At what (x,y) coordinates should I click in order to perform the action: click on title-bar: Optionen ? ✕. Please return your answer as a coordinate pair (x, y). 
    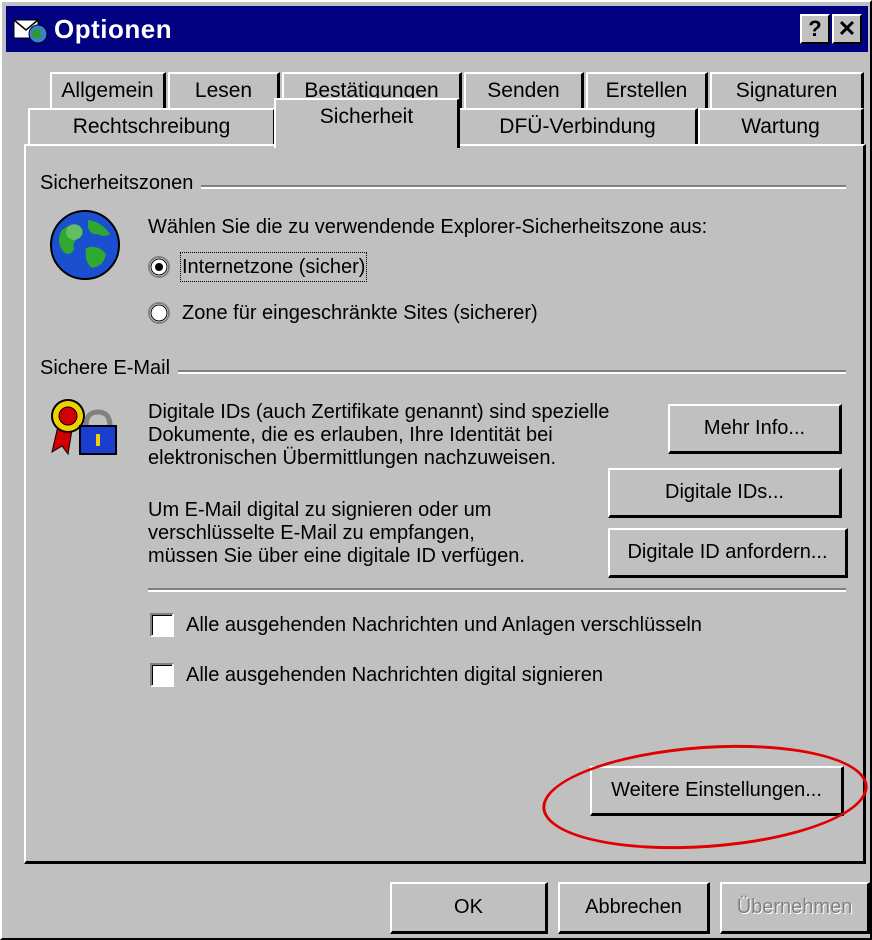
    Looking at the image, I should click on (437, 29).